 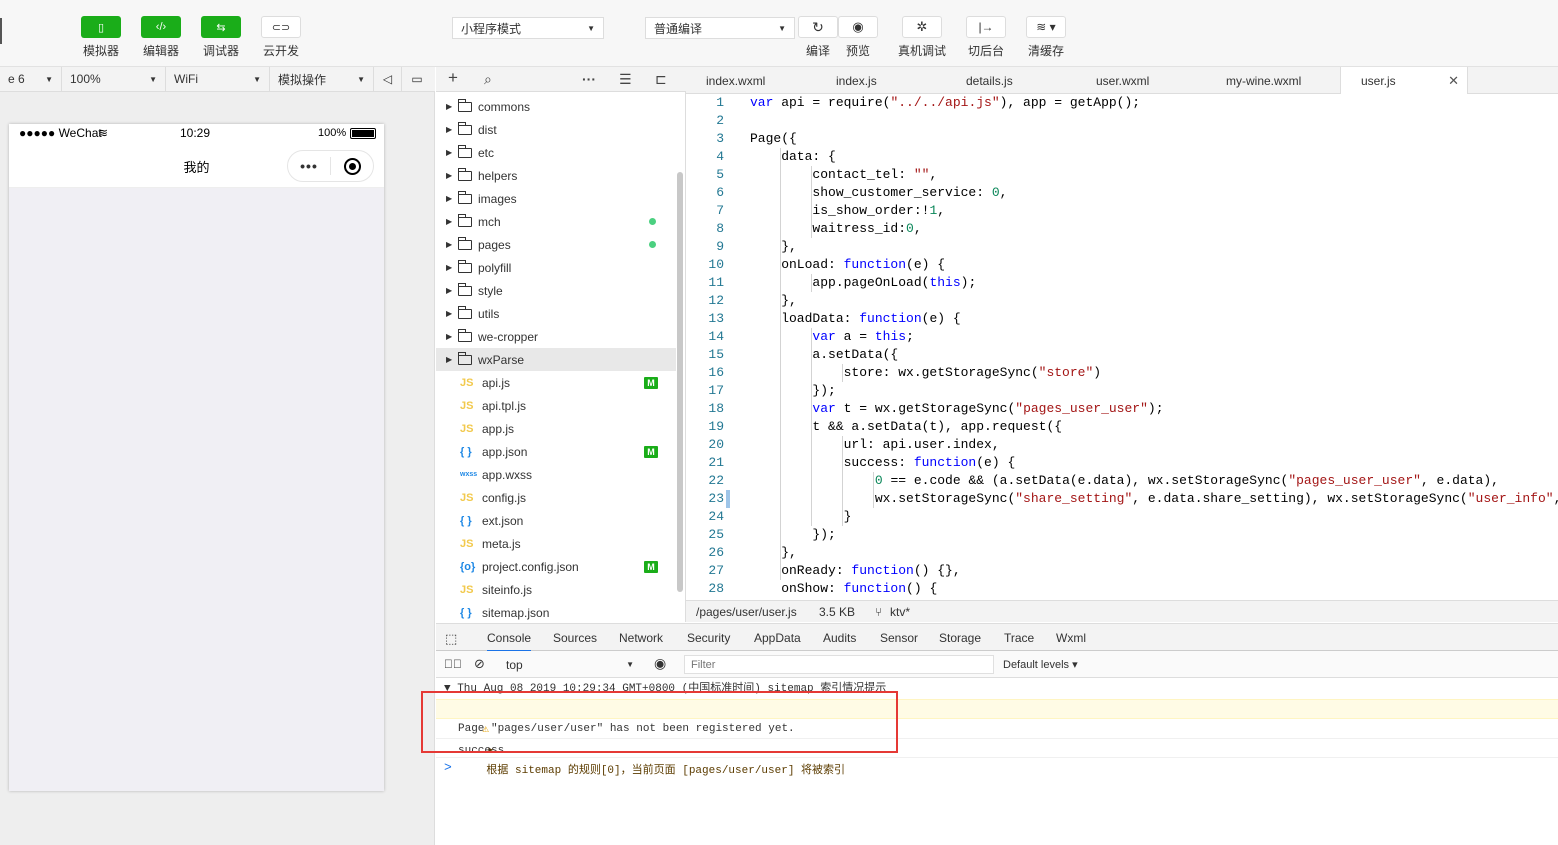 What do you see at coordinates (960, 638) in the screenshot?
I see `tab-storage: Storage` at bounding box center [960, 638].